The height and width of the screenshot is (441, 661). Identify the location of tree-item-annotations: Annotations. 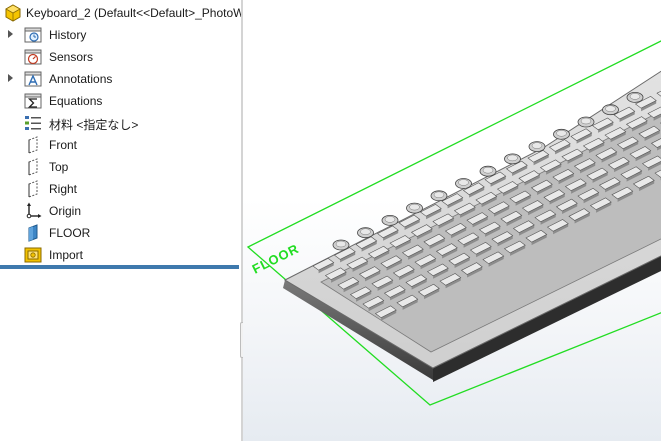
(120, 79).